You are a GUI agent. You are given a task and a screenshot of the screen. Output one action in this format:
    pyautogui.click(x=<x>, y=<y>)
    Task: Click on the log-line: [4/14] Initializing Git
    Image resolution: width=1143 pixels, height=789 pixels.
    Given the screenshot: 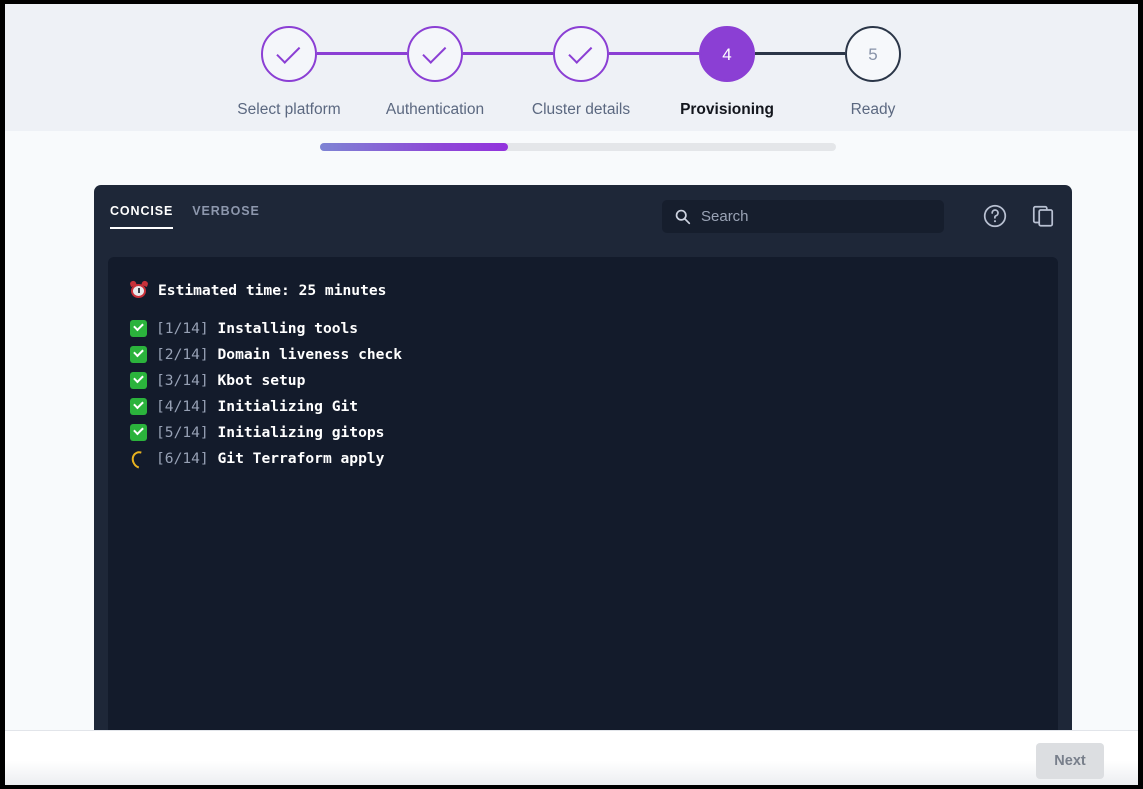 What is the action you would take?
    pyautogui.click(x=583, y=406)
    